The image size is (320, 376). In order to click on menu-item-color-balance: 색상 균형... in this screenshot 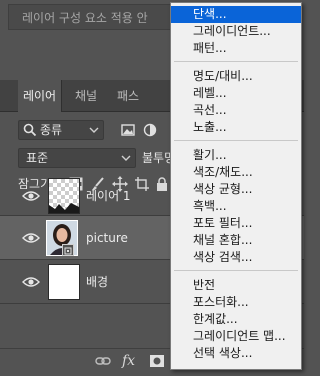, I will do `click(236, 189)`.